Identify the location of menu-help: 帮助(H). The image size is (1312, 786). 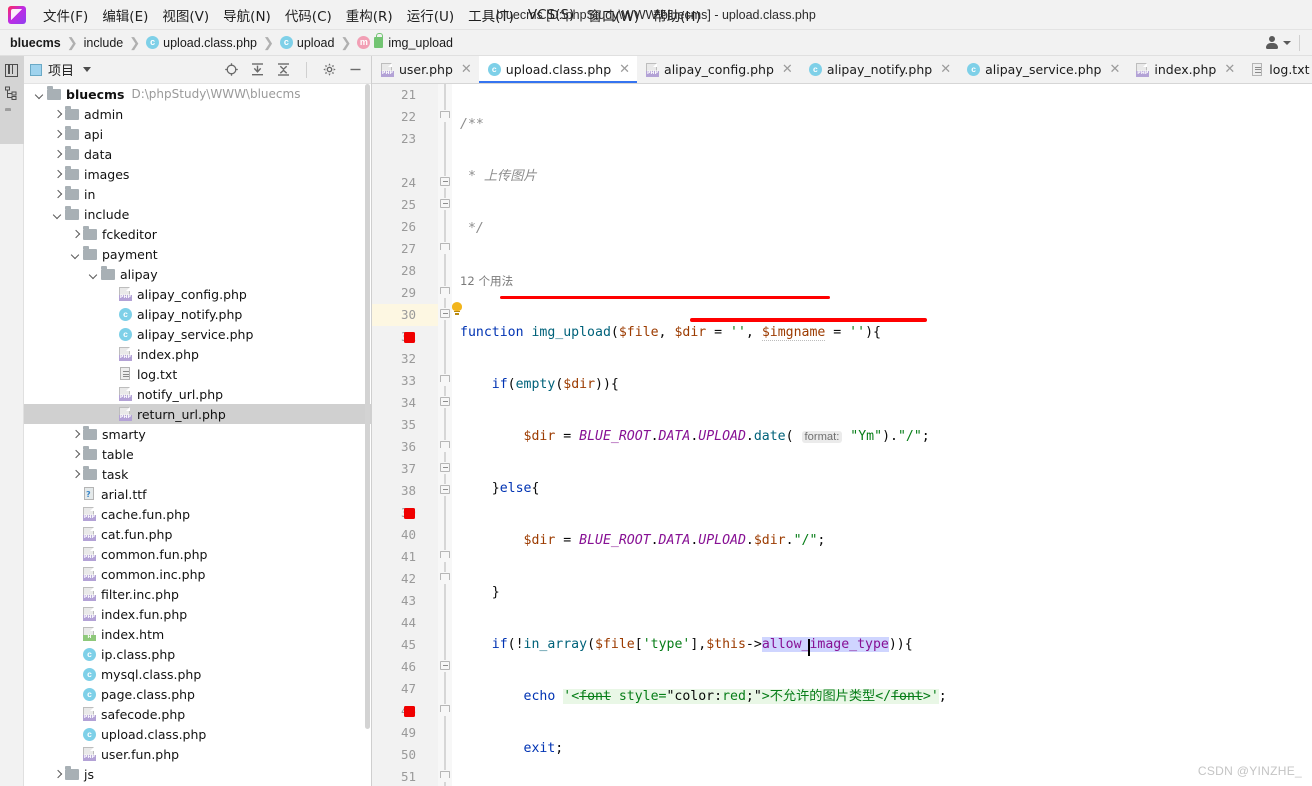
(677, 15).